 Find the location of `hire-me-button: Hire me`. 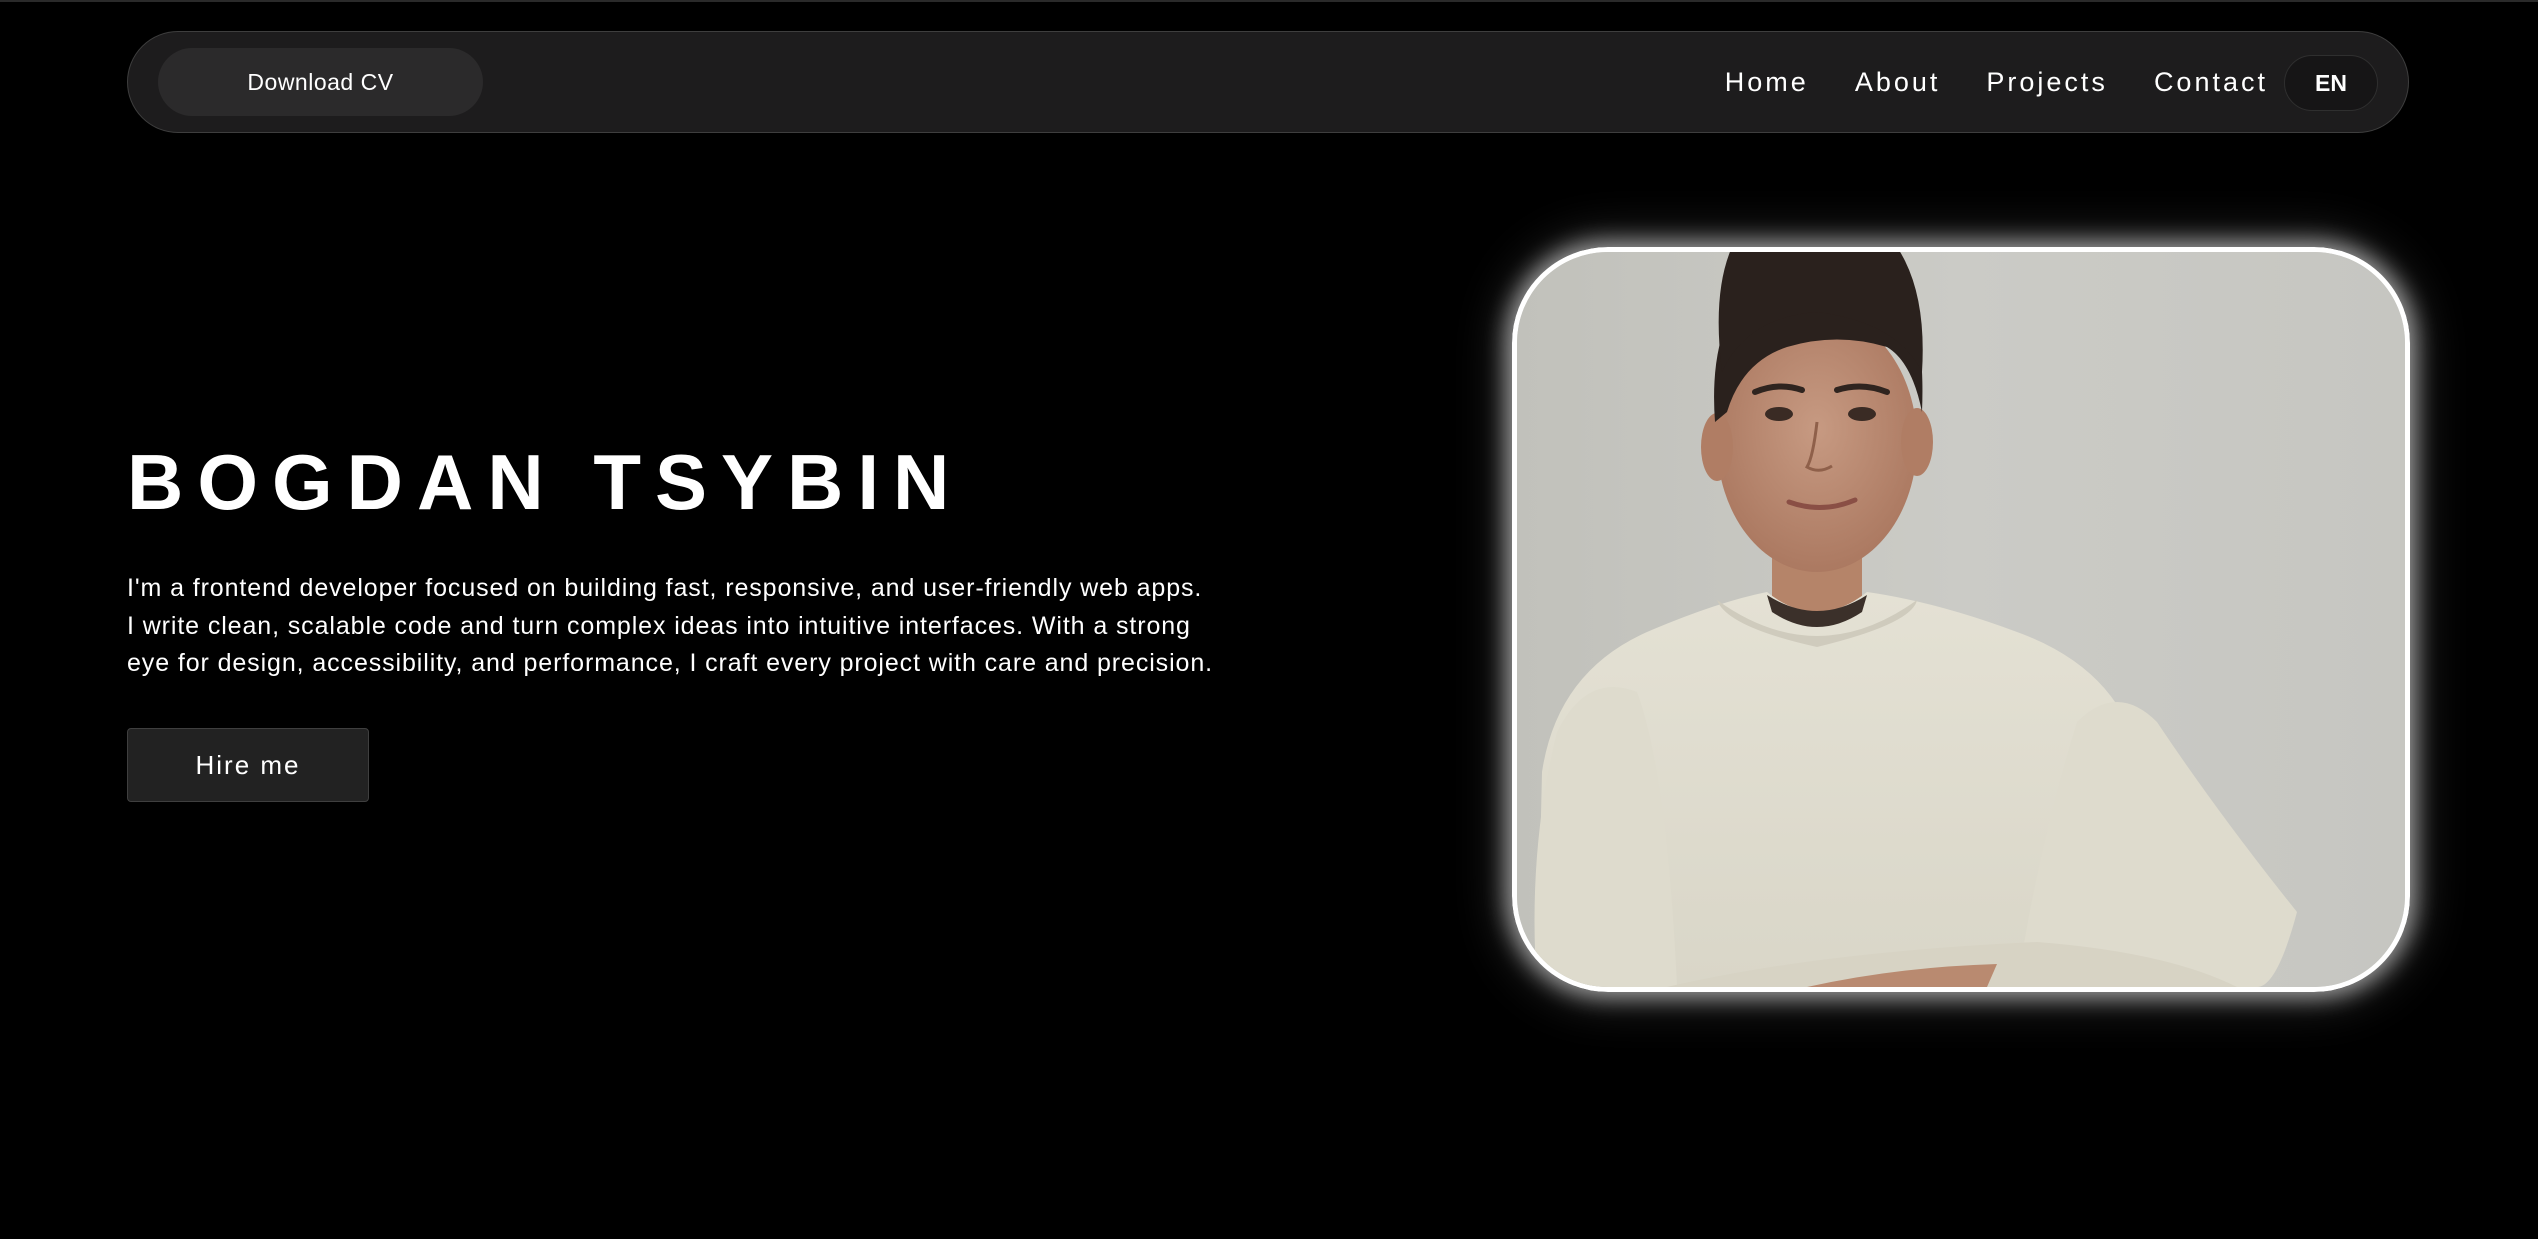

hire-me-button: Hire me is located at coordinates (248, 765).